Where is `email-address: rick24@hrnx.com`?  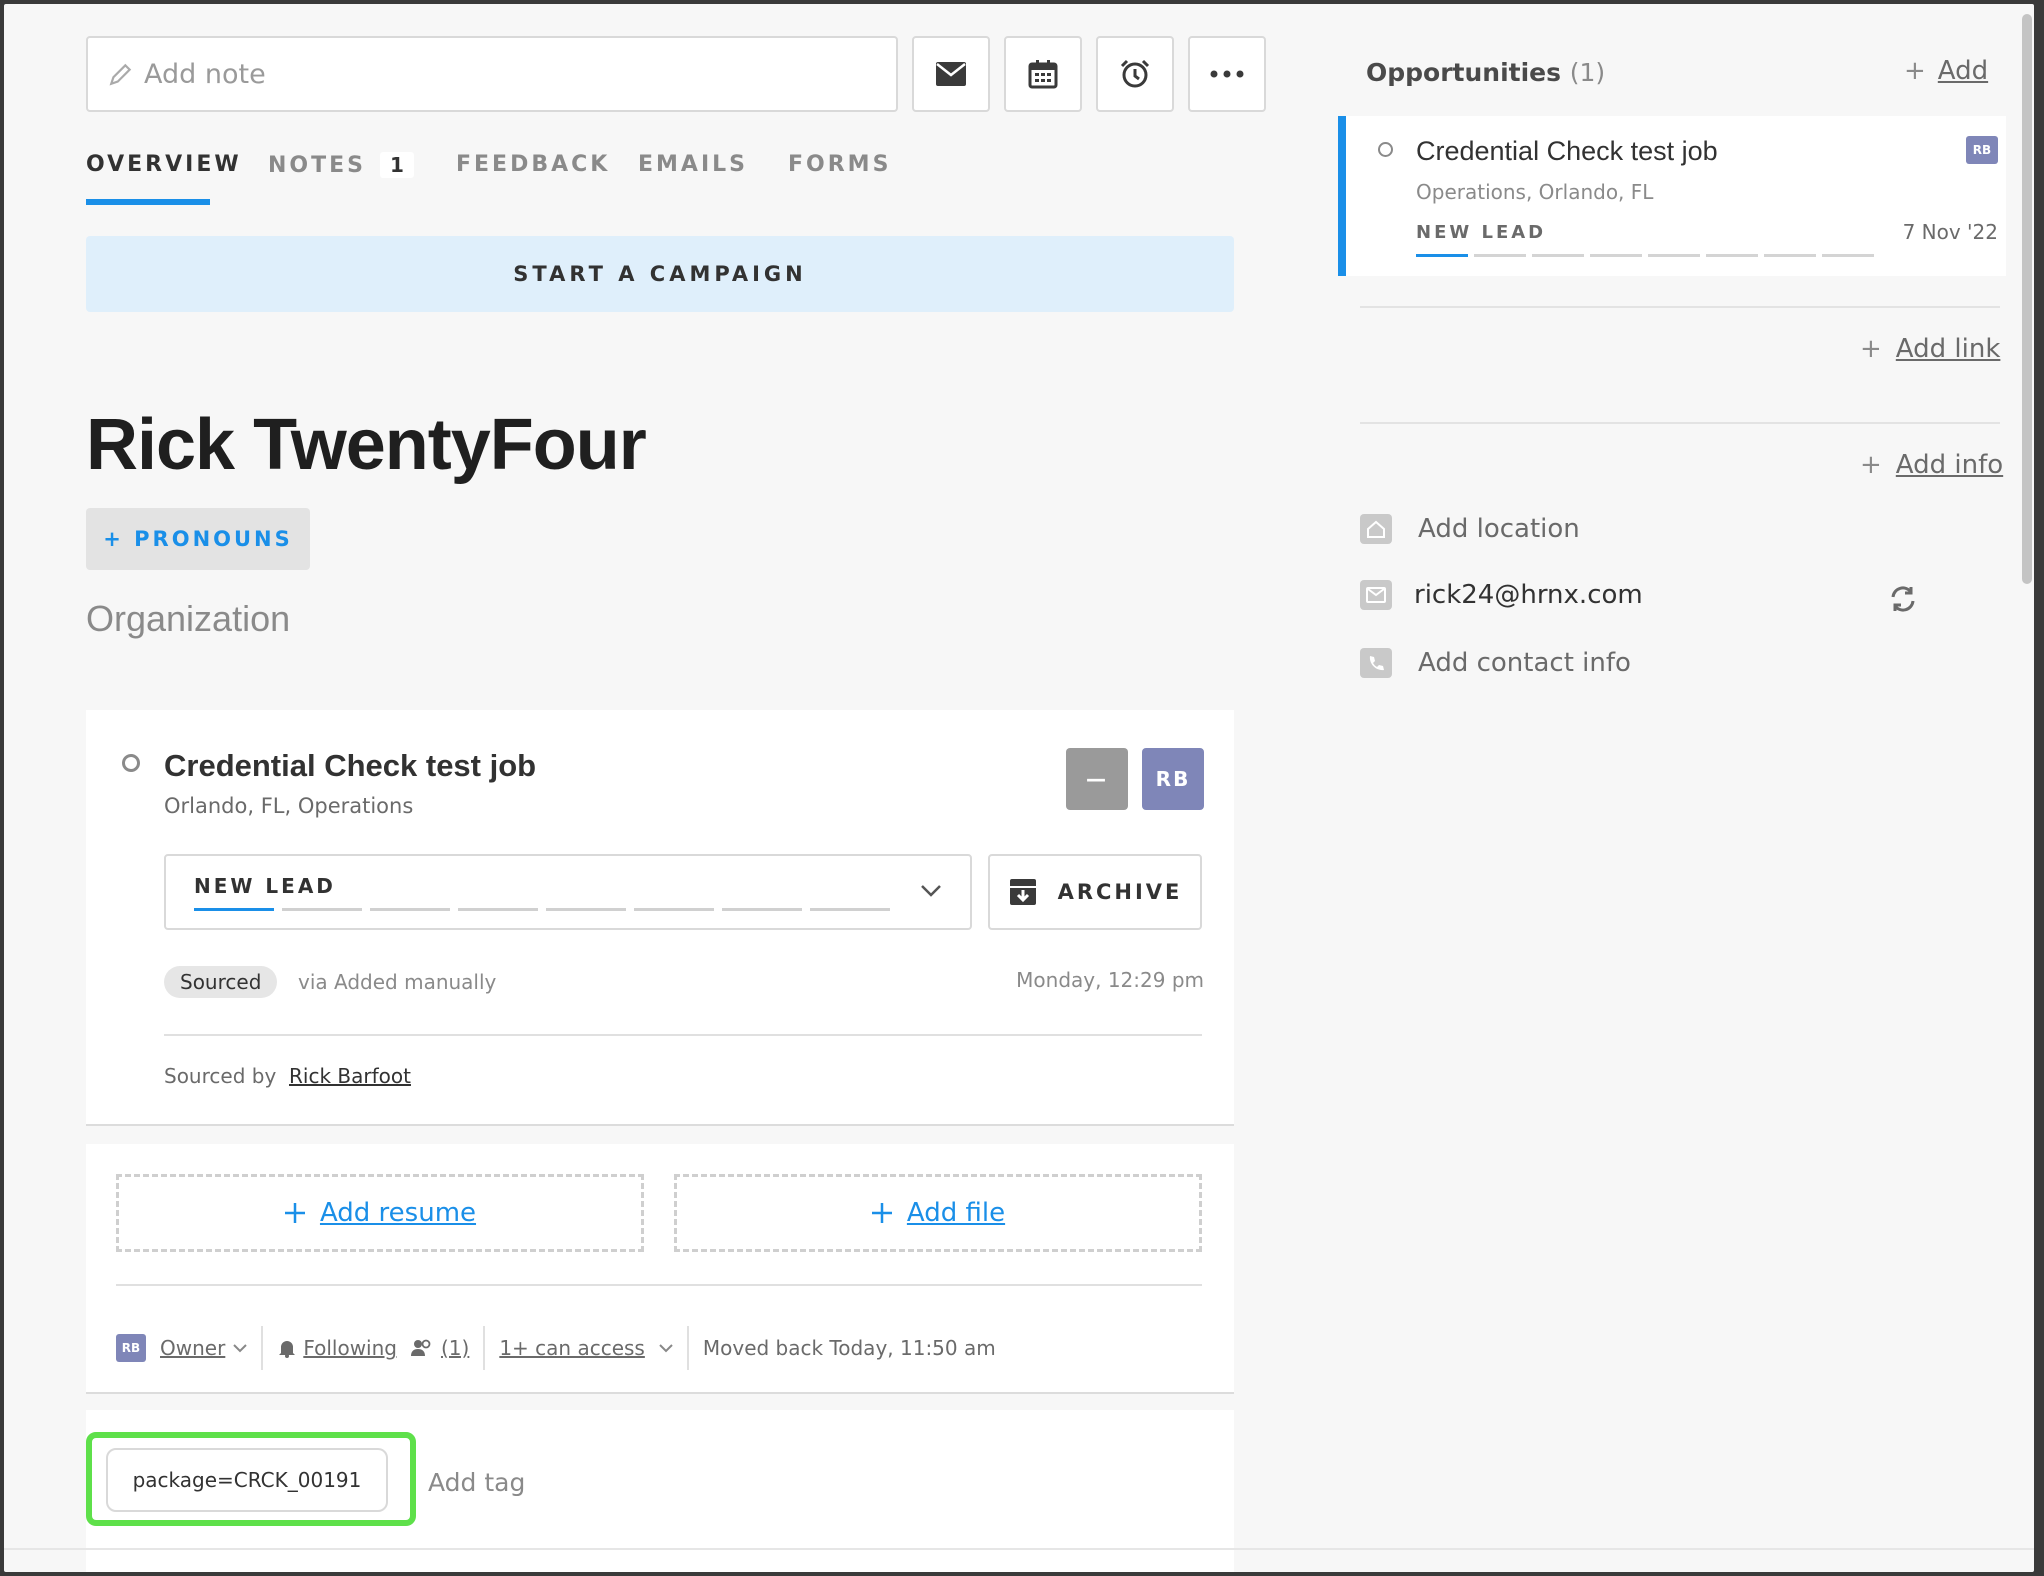
email-address: rick24@hrnx.com is located at coordinates (1528, 595).